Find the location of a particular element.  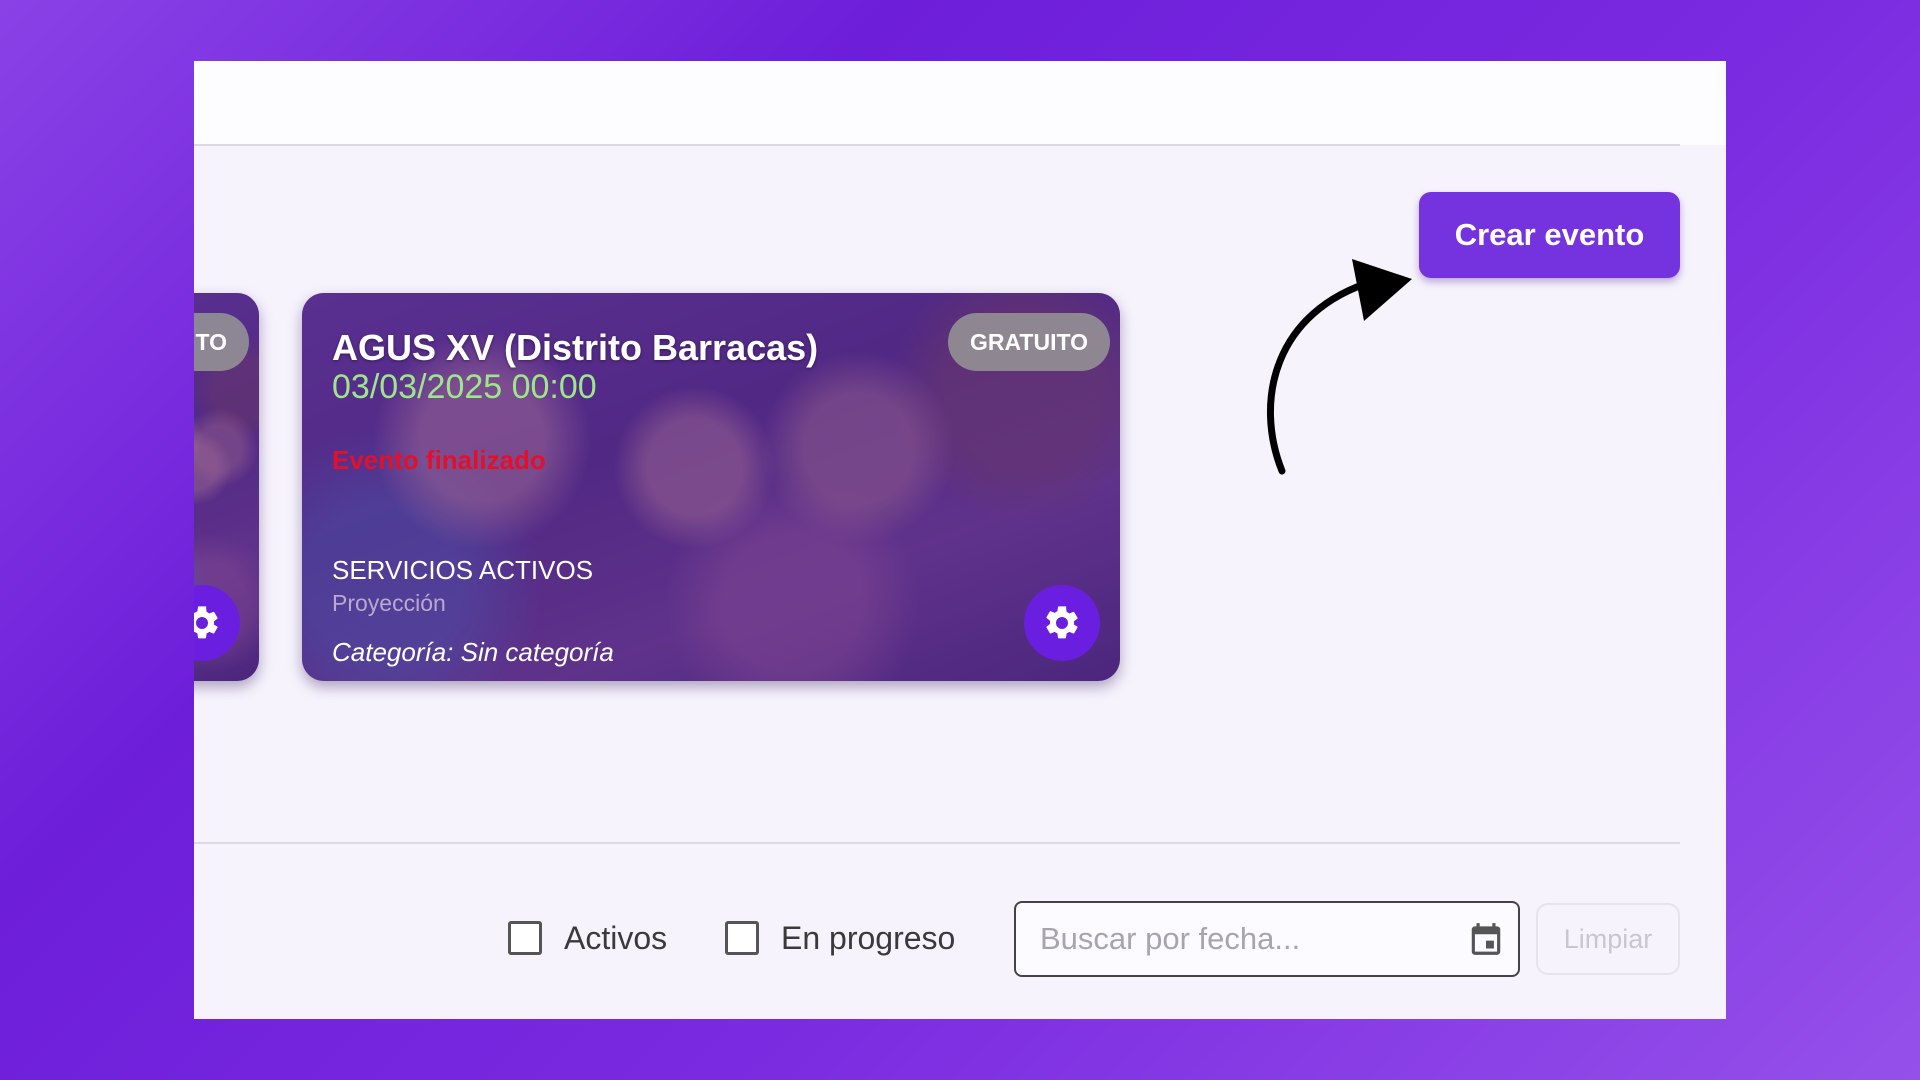

event-category: Categoría: Sin categoría is located at coordinates (473, 652).